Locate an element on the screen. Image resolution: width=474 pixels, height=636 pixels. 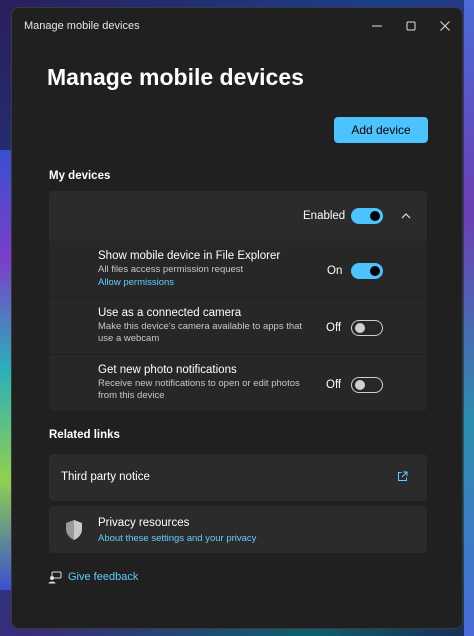
third-party-notice-card: Third party notice is located at coordinates (238, 477).